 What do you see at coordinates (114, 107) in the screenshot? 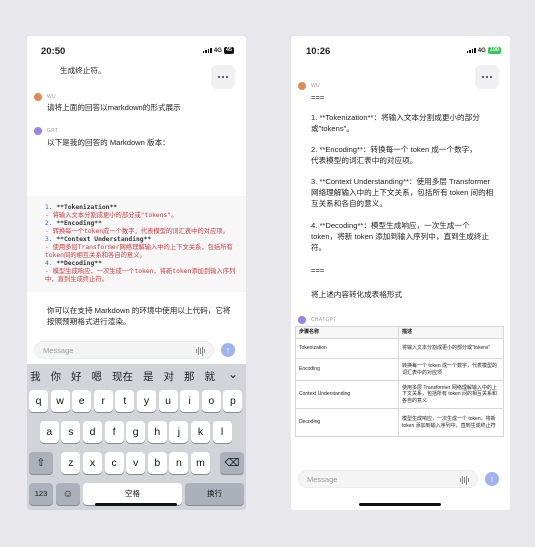
I see `user-message: 请将上面的回答以markdown的形式展示` at bounding box center [114, 107].